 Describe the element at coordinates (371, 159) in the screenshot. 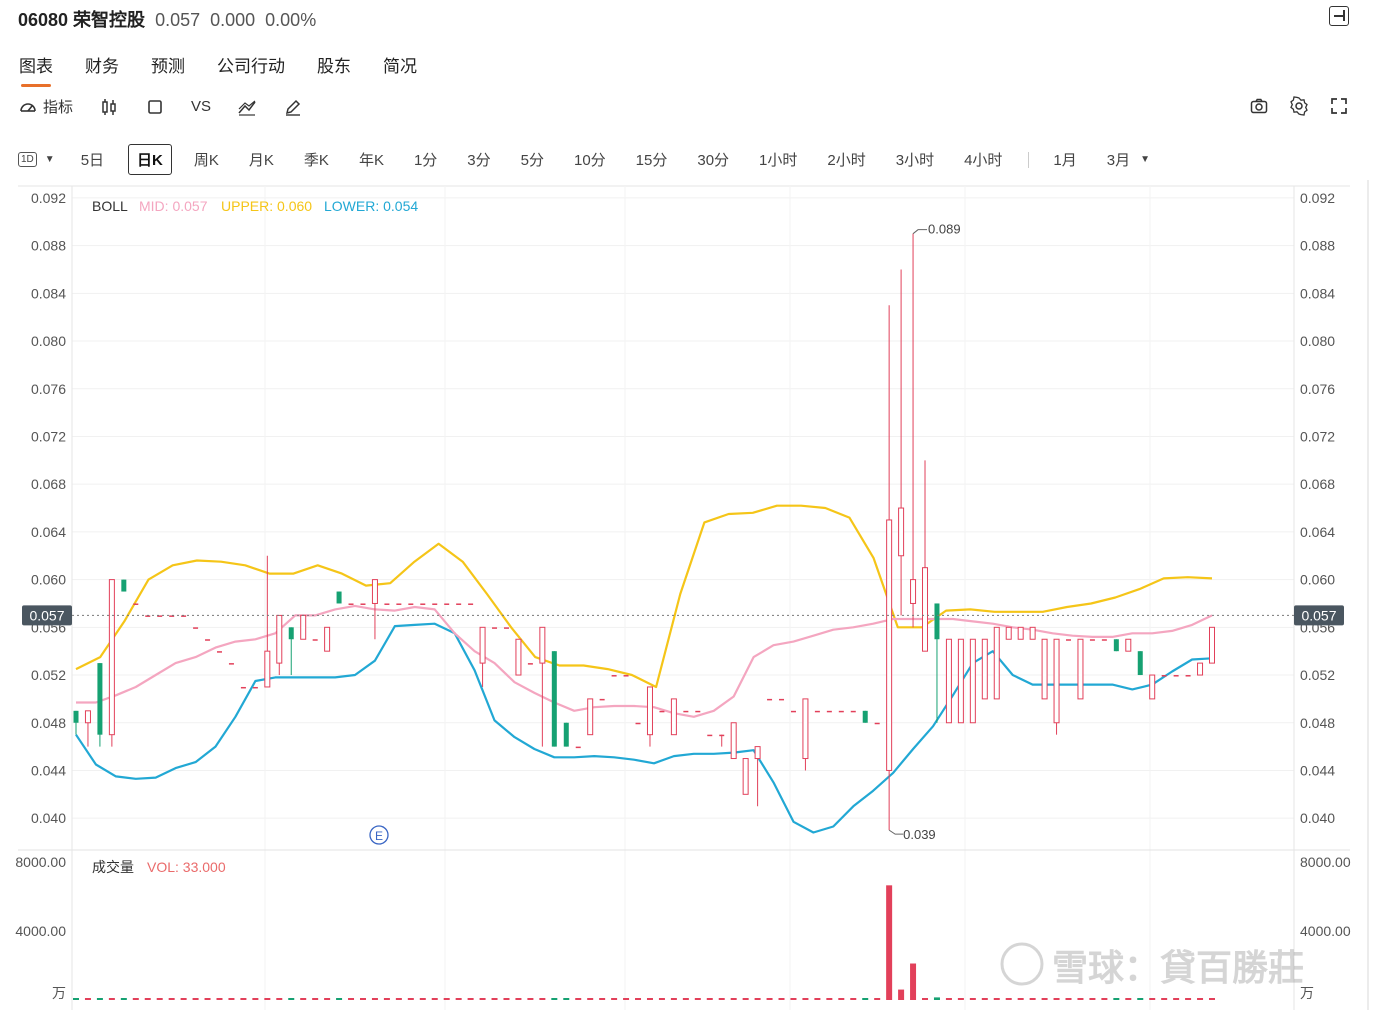

I see `period-yearly: 年K` at that location.